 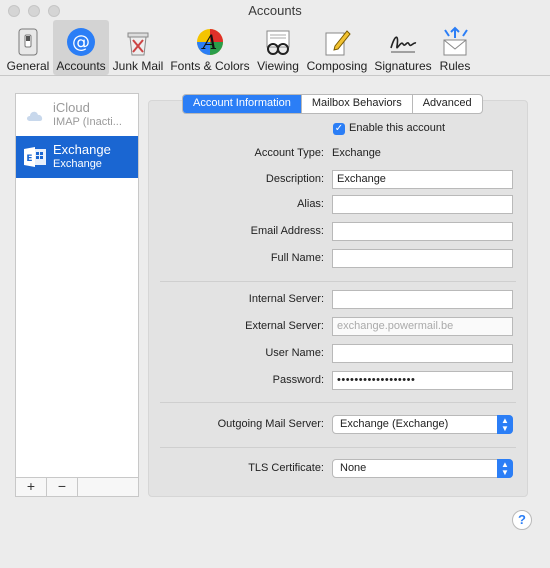 I want to click on signature-icon, so click(x=403, y=42).